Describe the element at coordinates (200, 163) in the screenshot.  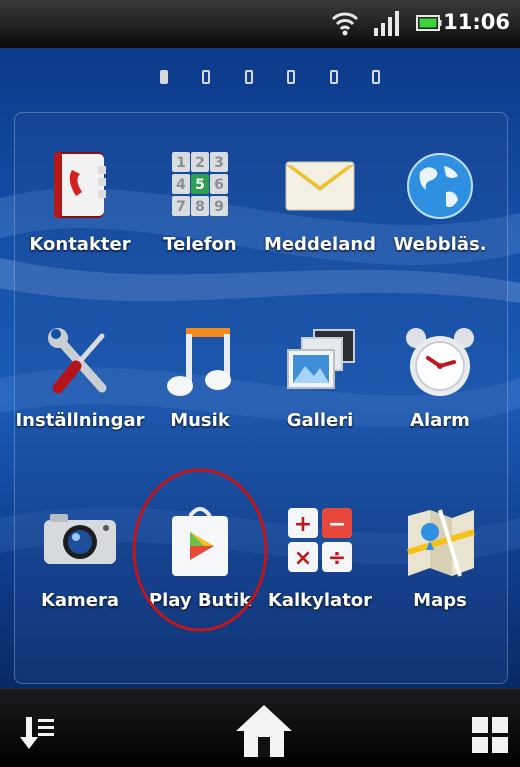
I see `svg-text: 2` at that location.